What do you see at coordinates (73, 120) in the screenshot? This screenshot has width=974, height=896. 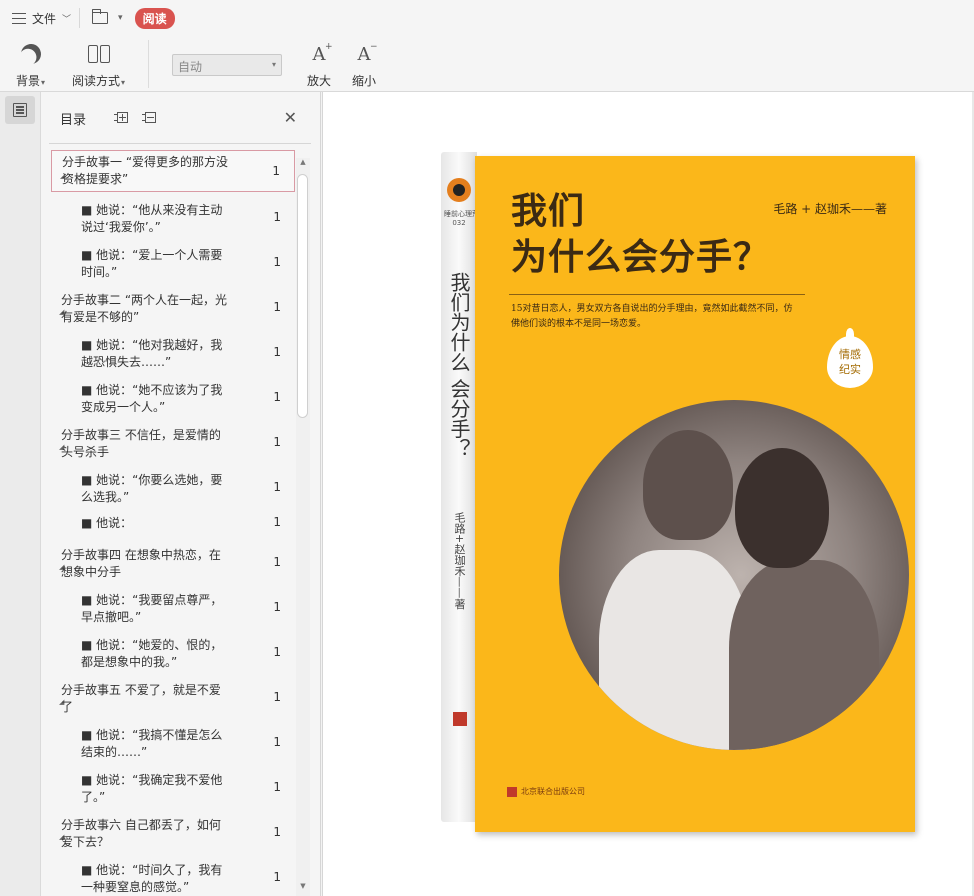 I see `toc-title: 目录` at bounding box center [73, 120].